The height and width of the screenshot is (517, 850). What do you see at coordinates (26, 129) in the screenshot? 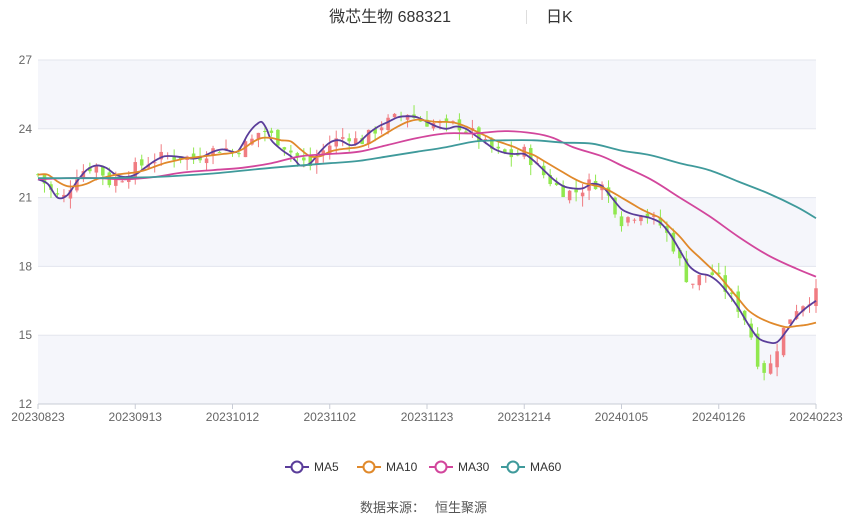
I see `y-tick-label: 24` at bounding box center [26, 129].